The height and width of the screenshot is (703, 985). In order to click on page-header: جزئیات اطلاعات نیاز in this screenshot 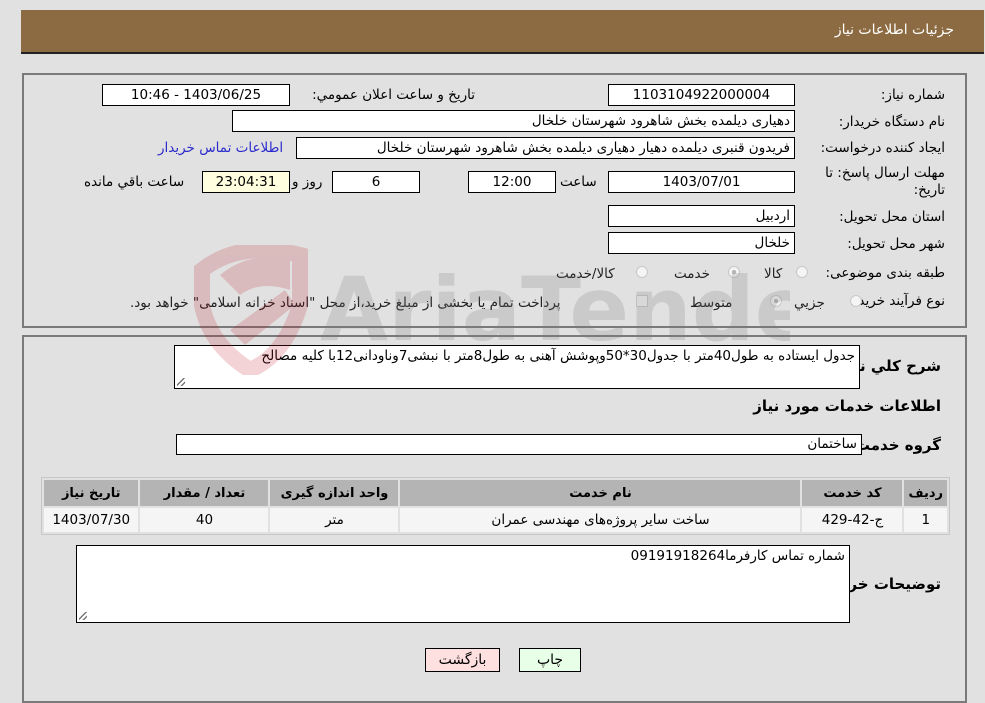, I will do `click(502, 32)`.